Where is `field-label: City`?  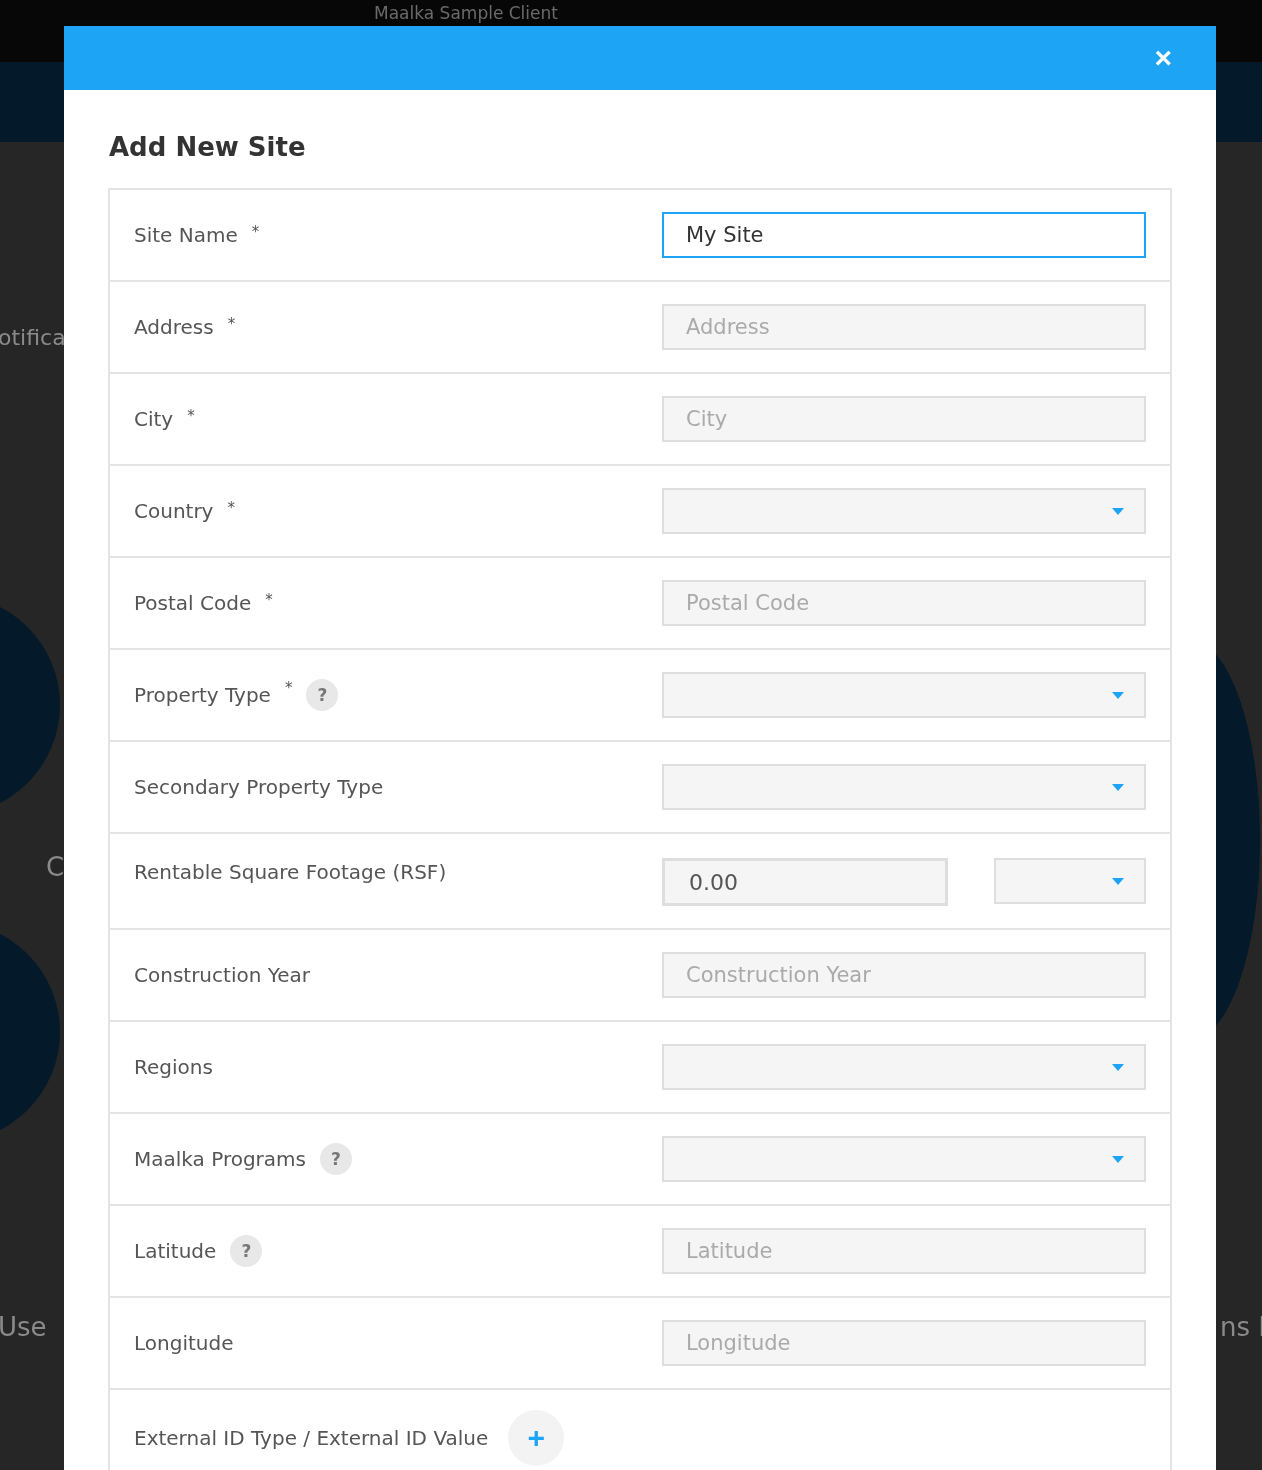 field-label: City is located at coordinates (154, 419).